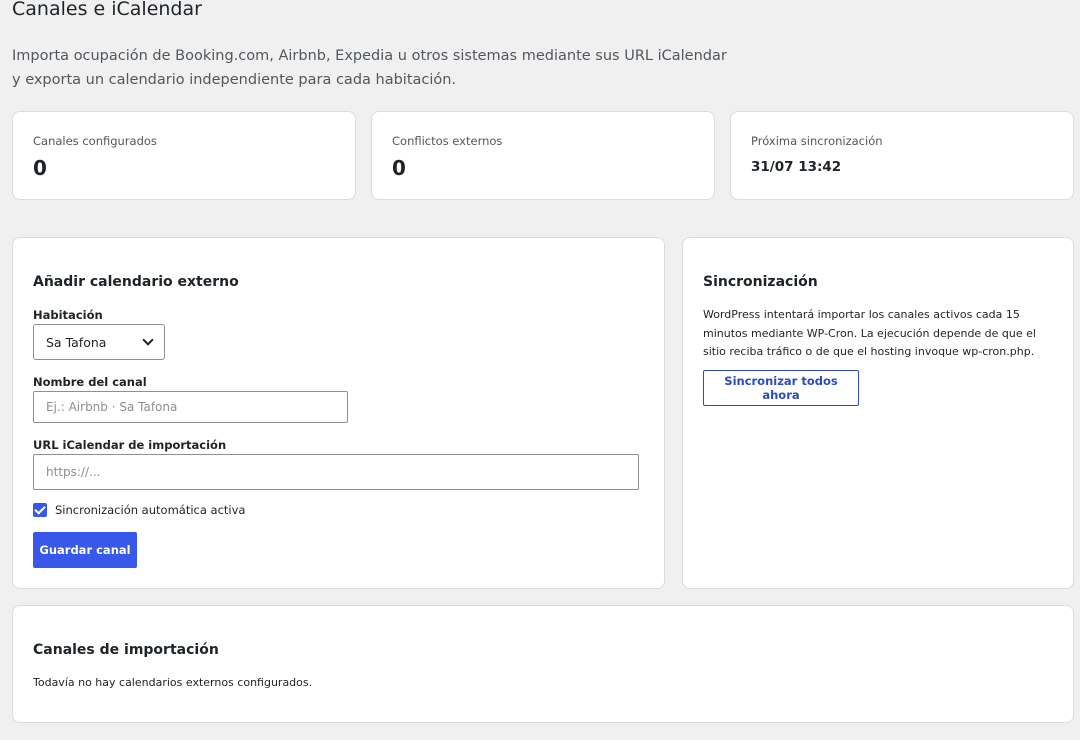 This screenshot has height=740, width=1080. What do you see at coordinates (184, 155) in the screenshot?
I see `stat-card-channels: Canales configurados 0` at bounding box center [184, 155].